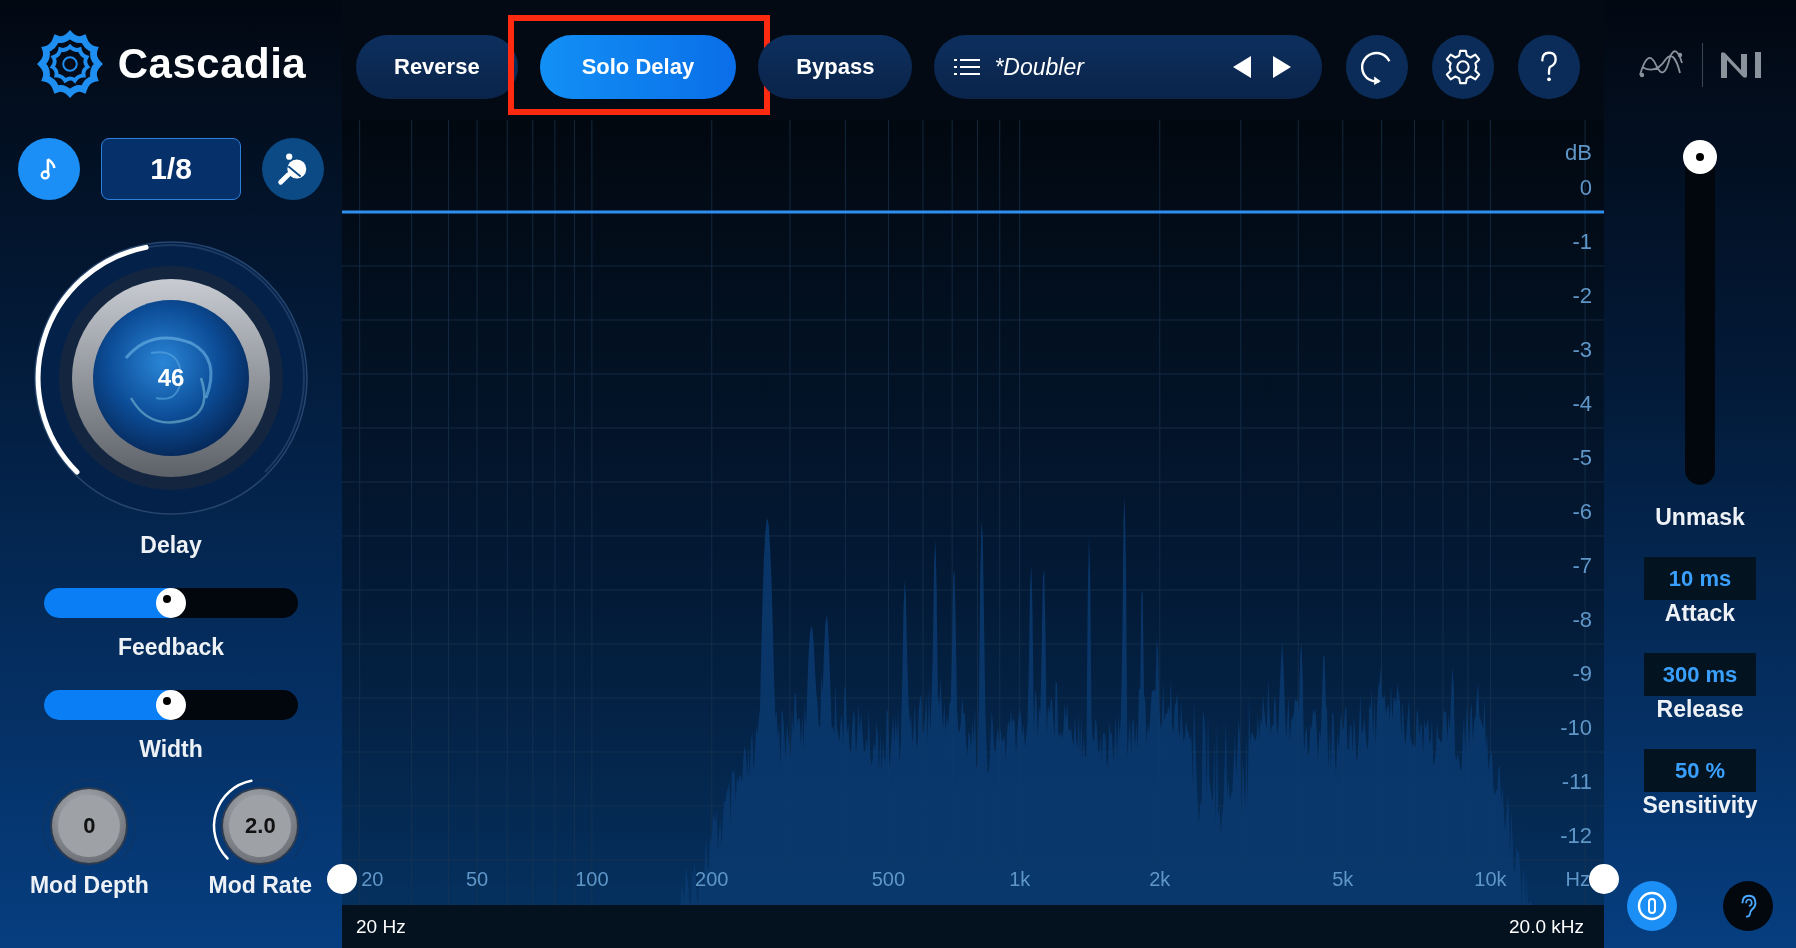 This screenshot has height=948, width=1796. What do you see at coordinates (1582, 296) in the screenshot?
I see `axis-label: -2` at bounding box center [1582, 296].